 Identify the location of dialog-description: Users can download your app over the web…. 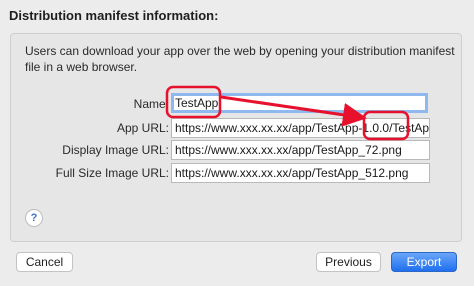
(240, 59).